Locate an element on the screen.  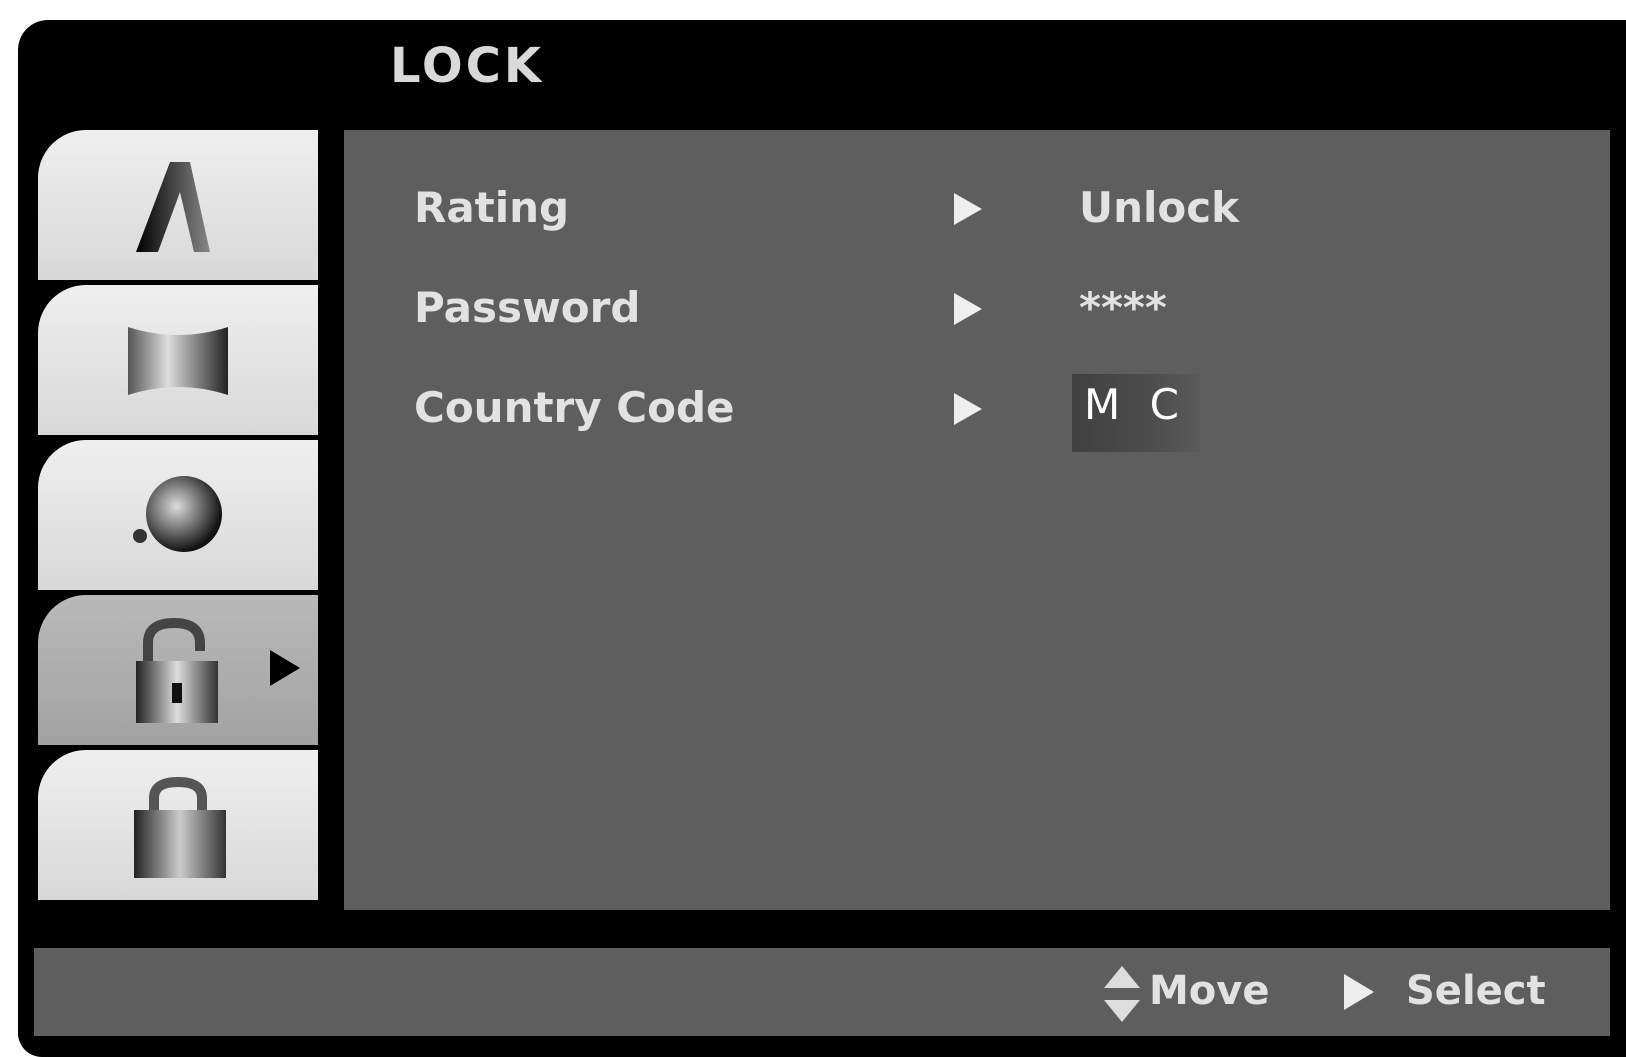
menu-title: LOCK is located at coordinates (467, 66).